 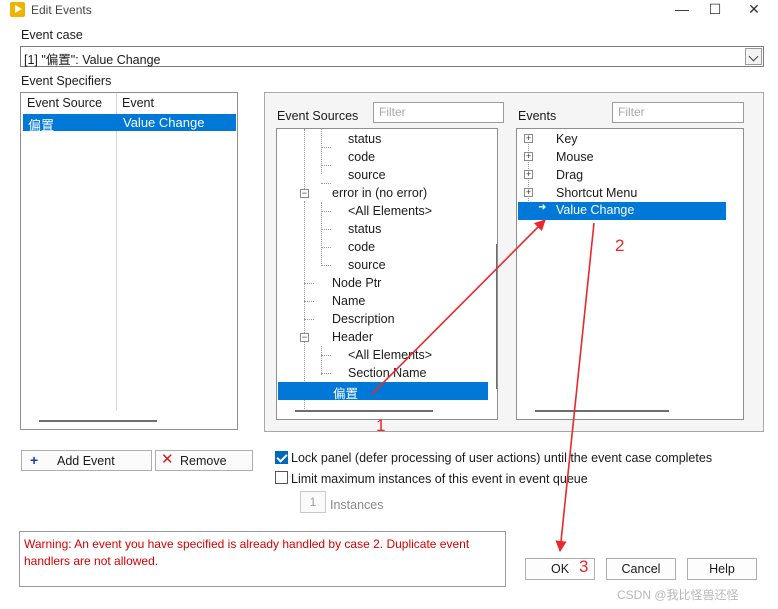 I want to click on row-event: Value Change, so click(x=164, y=122).